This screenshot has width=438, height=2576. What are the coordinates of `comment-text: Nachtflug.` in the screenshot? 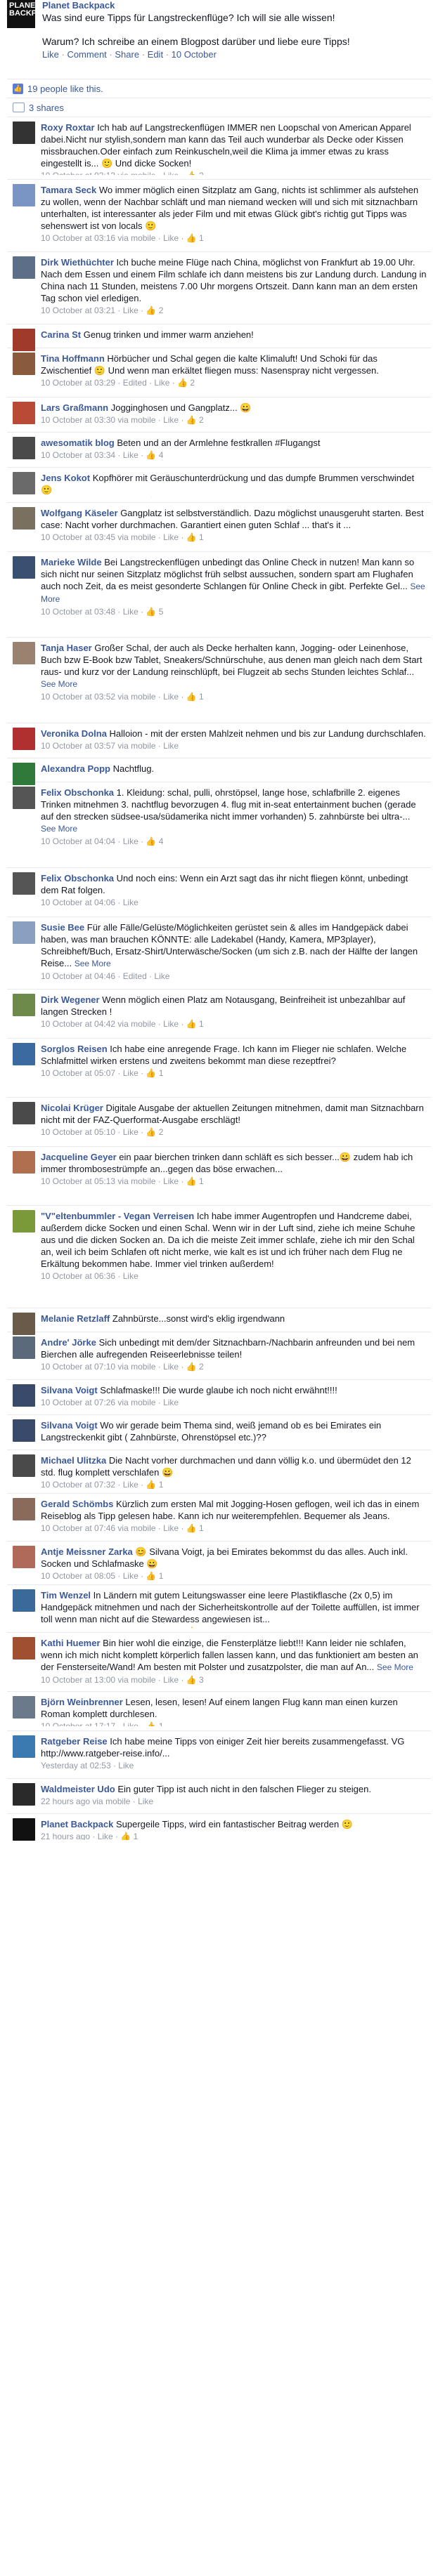 It's located at (133, 768).